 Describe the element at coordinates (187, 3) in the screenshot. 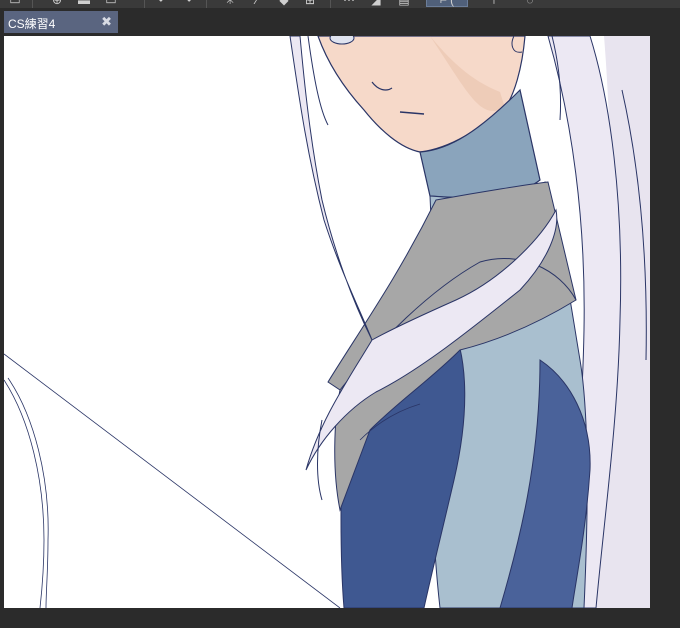

I see `redo-icon: ↷` at that location.